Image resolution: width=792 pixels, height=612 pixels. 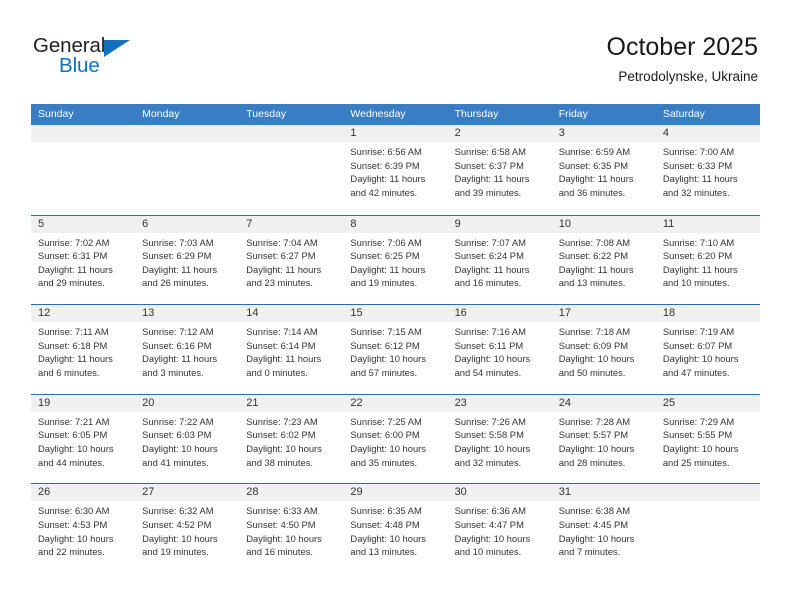 I want to click on sunrise-text: Sunrise: 7:08 AM, so click(x=594, y=242).